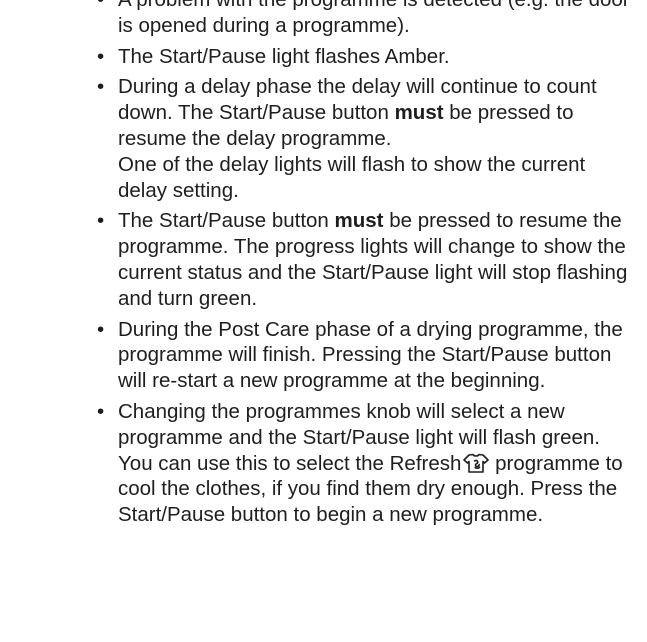 This screenshot has height=642, width=647. I want to click on item-text: The Start/Pause button, so click(226, 221).